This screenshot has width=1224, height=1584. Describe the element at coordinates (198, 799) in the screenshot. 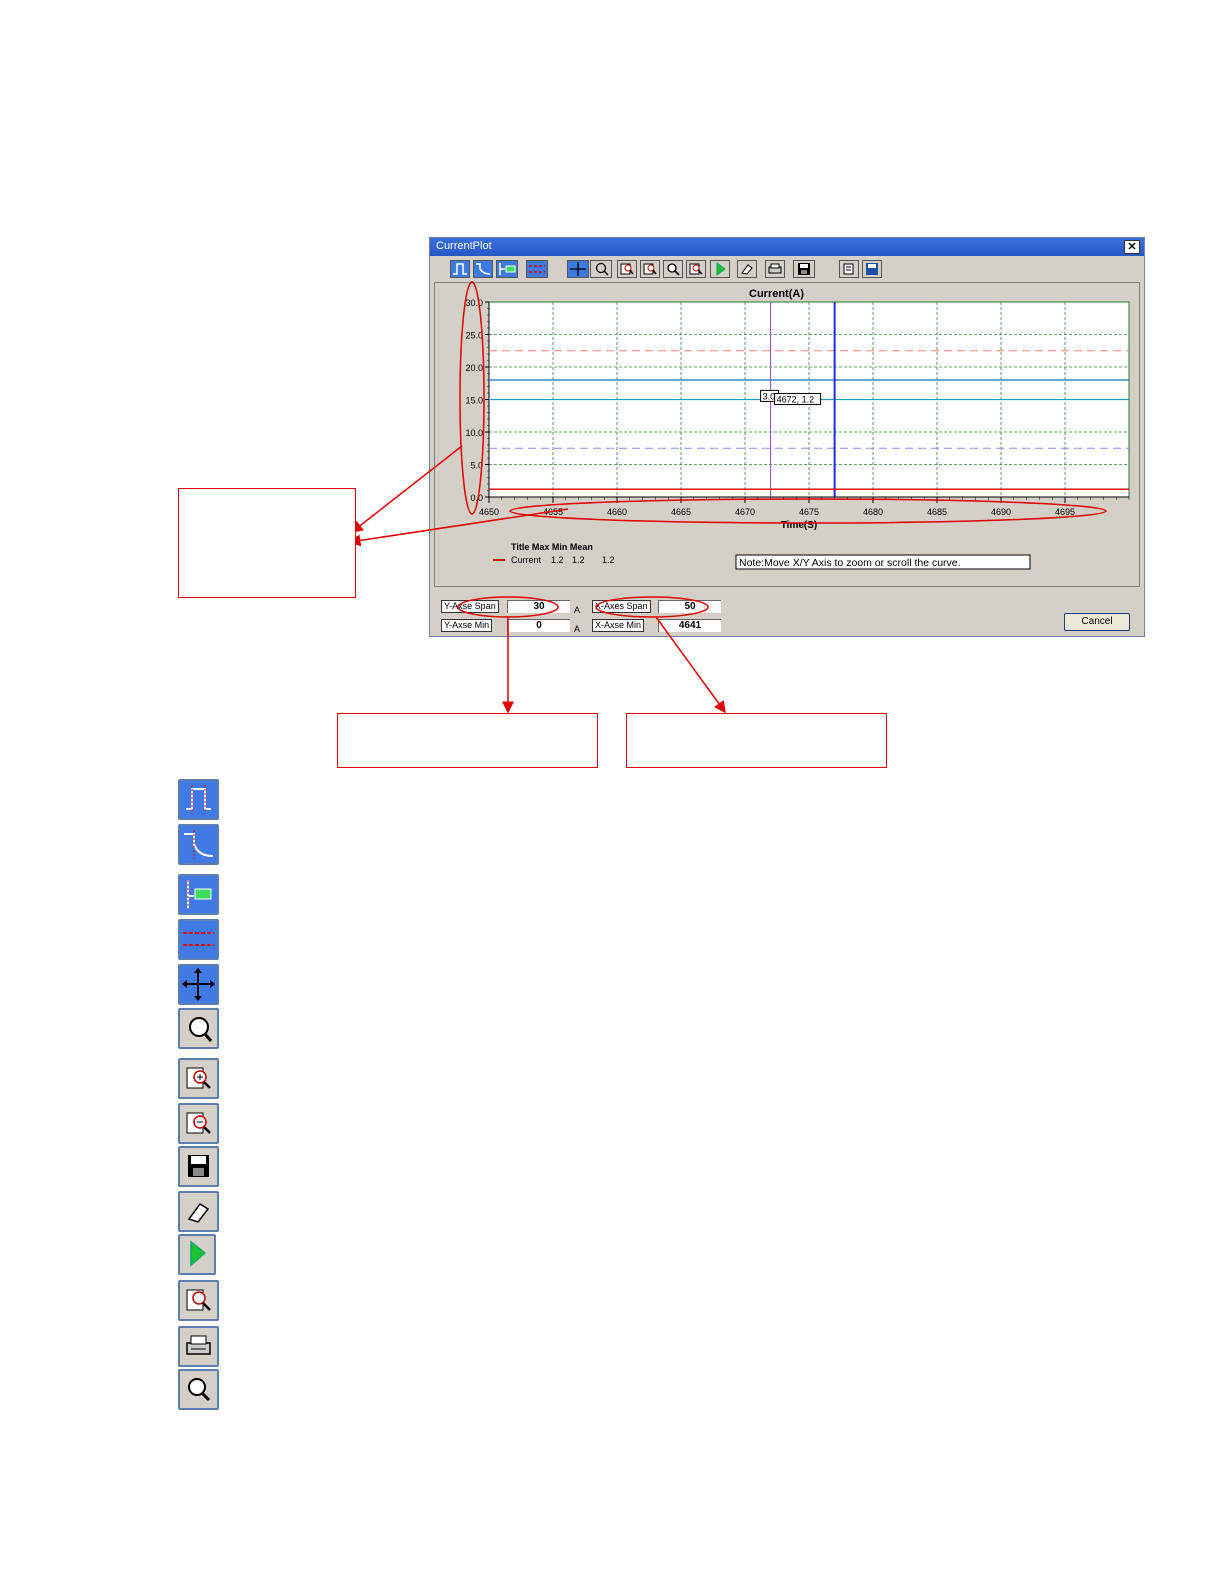

I see `legend-step-button` at that location.